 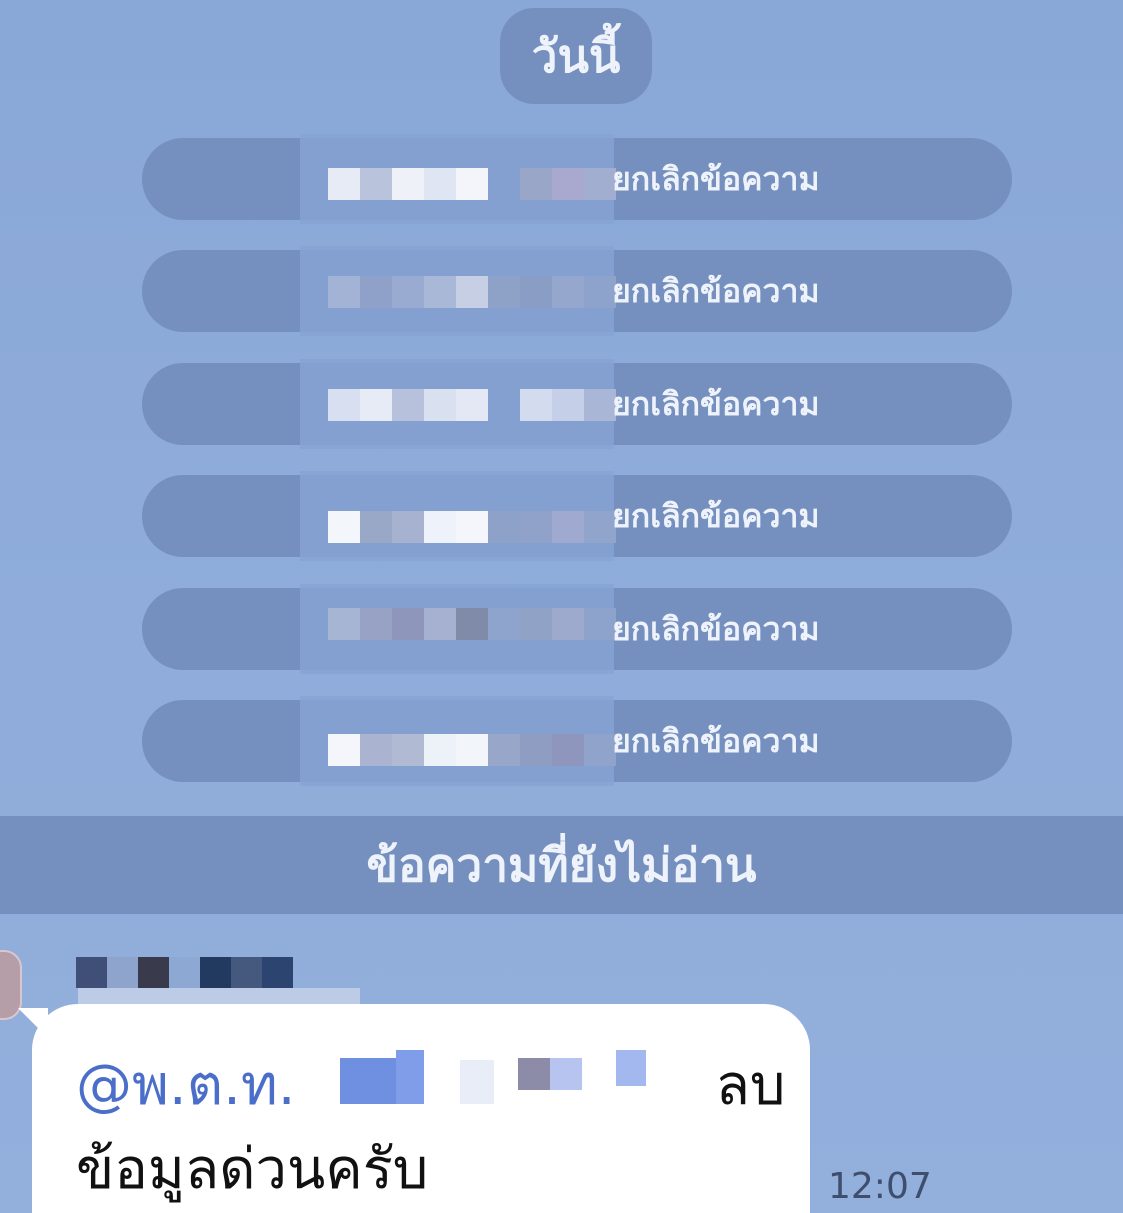 What do you see at coordinates (750, 1085) in the screenshot?
I see `message-text-part: ลบ` at bounding box center [750, 1085].